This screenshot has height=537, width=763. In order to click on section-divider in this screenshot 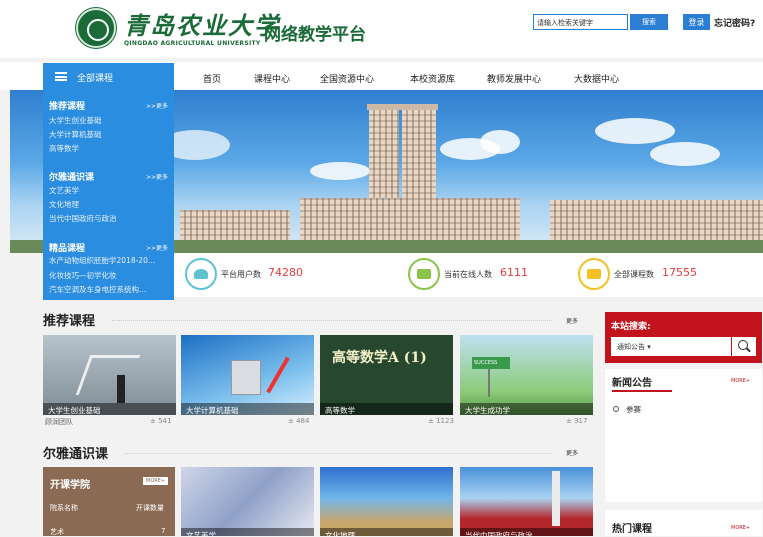, I will do `click(338, 453)`.